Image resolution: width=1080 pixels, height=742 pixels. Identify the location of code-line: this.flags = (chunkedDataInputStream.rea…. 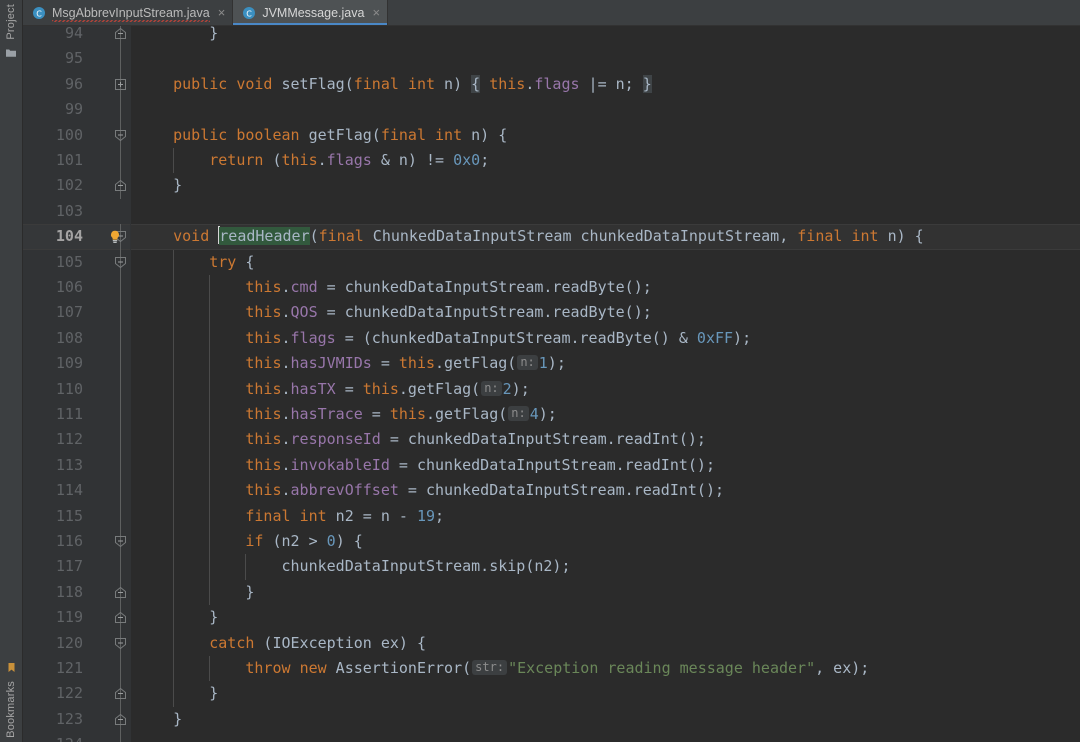
(605, 338).